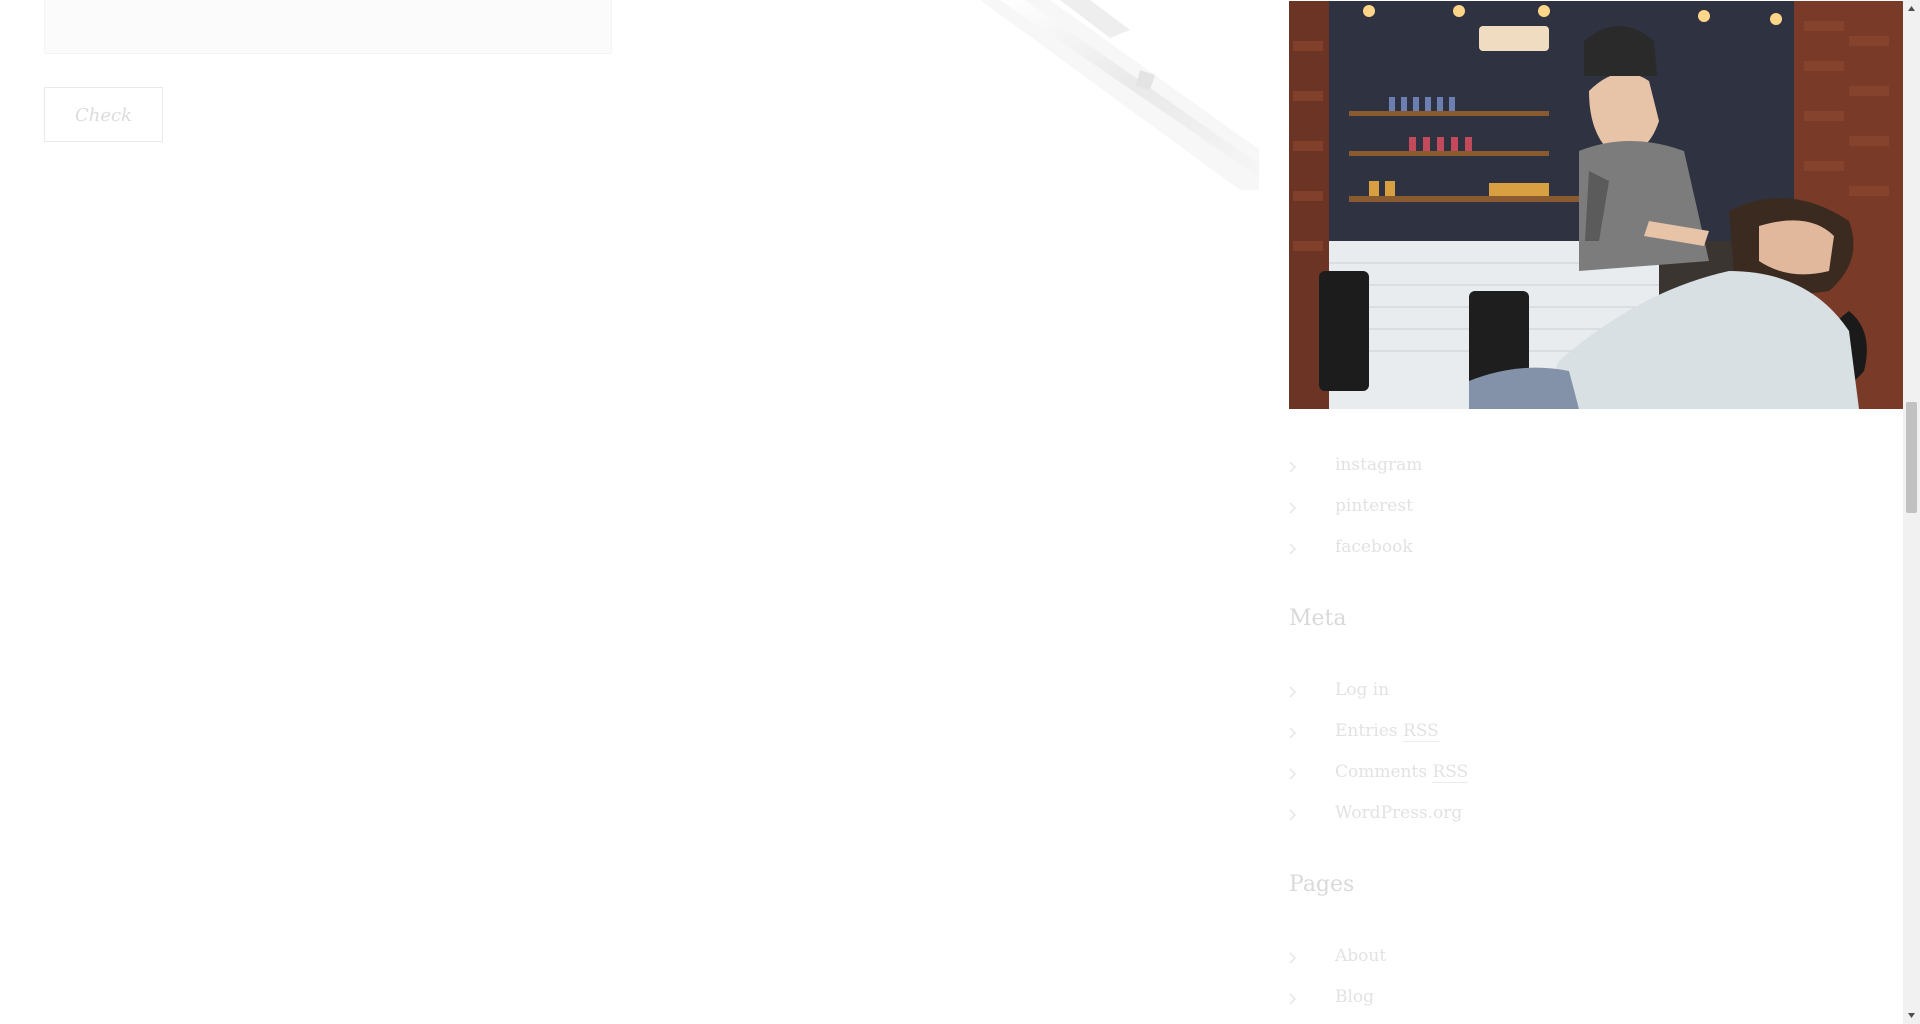  What do you see at coordinates (328, 27) in the screenshot?
I see `comment-textarea` at bounding box center [328, 27].